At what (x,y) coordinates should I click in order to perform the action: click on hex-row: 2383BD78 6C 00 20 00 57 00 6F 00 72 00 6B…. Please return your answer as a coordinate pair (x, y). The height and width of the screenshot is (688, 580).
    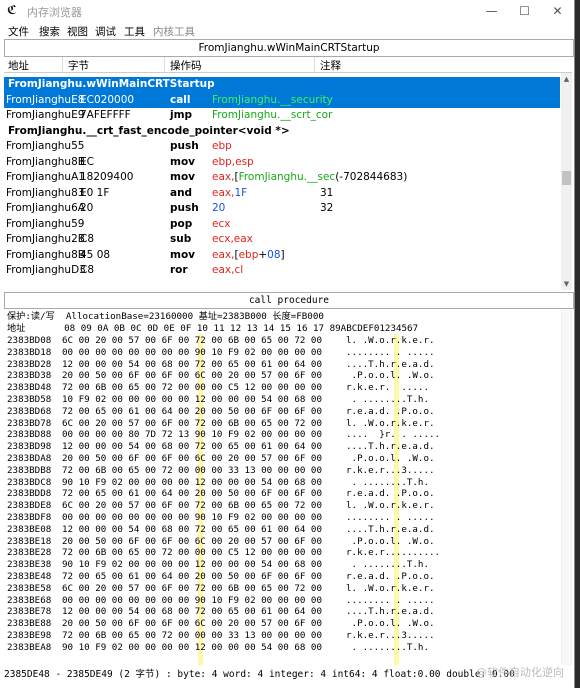
    Looking at the image, I should click on (282, 424).